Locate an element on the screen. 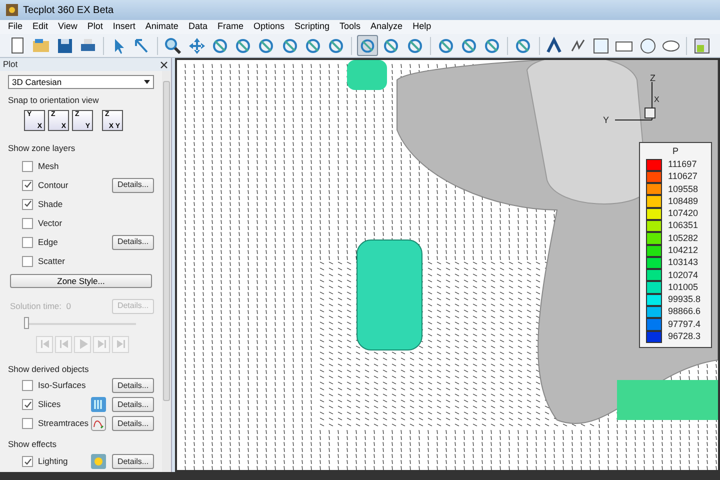 This screenshot has width=720, height=480. legend-title: P is located at coordinates (675, 151).